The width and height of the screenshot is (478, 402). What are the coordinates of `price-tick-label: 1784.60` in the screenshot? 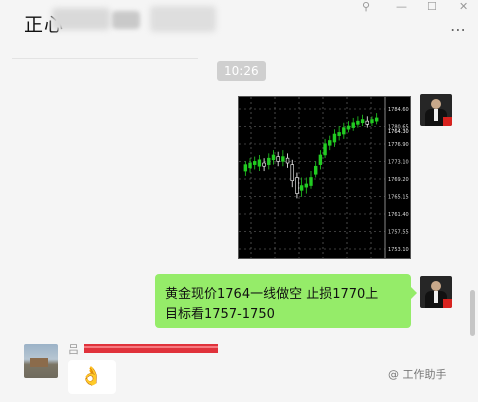 It's located at (398, 110).